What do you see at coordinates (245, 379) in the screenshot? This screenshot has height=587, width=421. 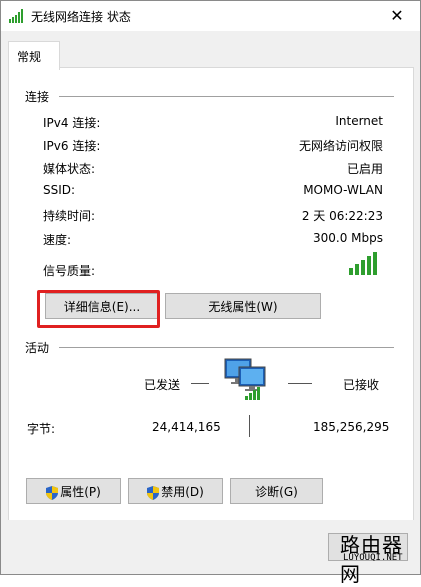 I see `network-computers-icon` at bounding box center [245, 379].